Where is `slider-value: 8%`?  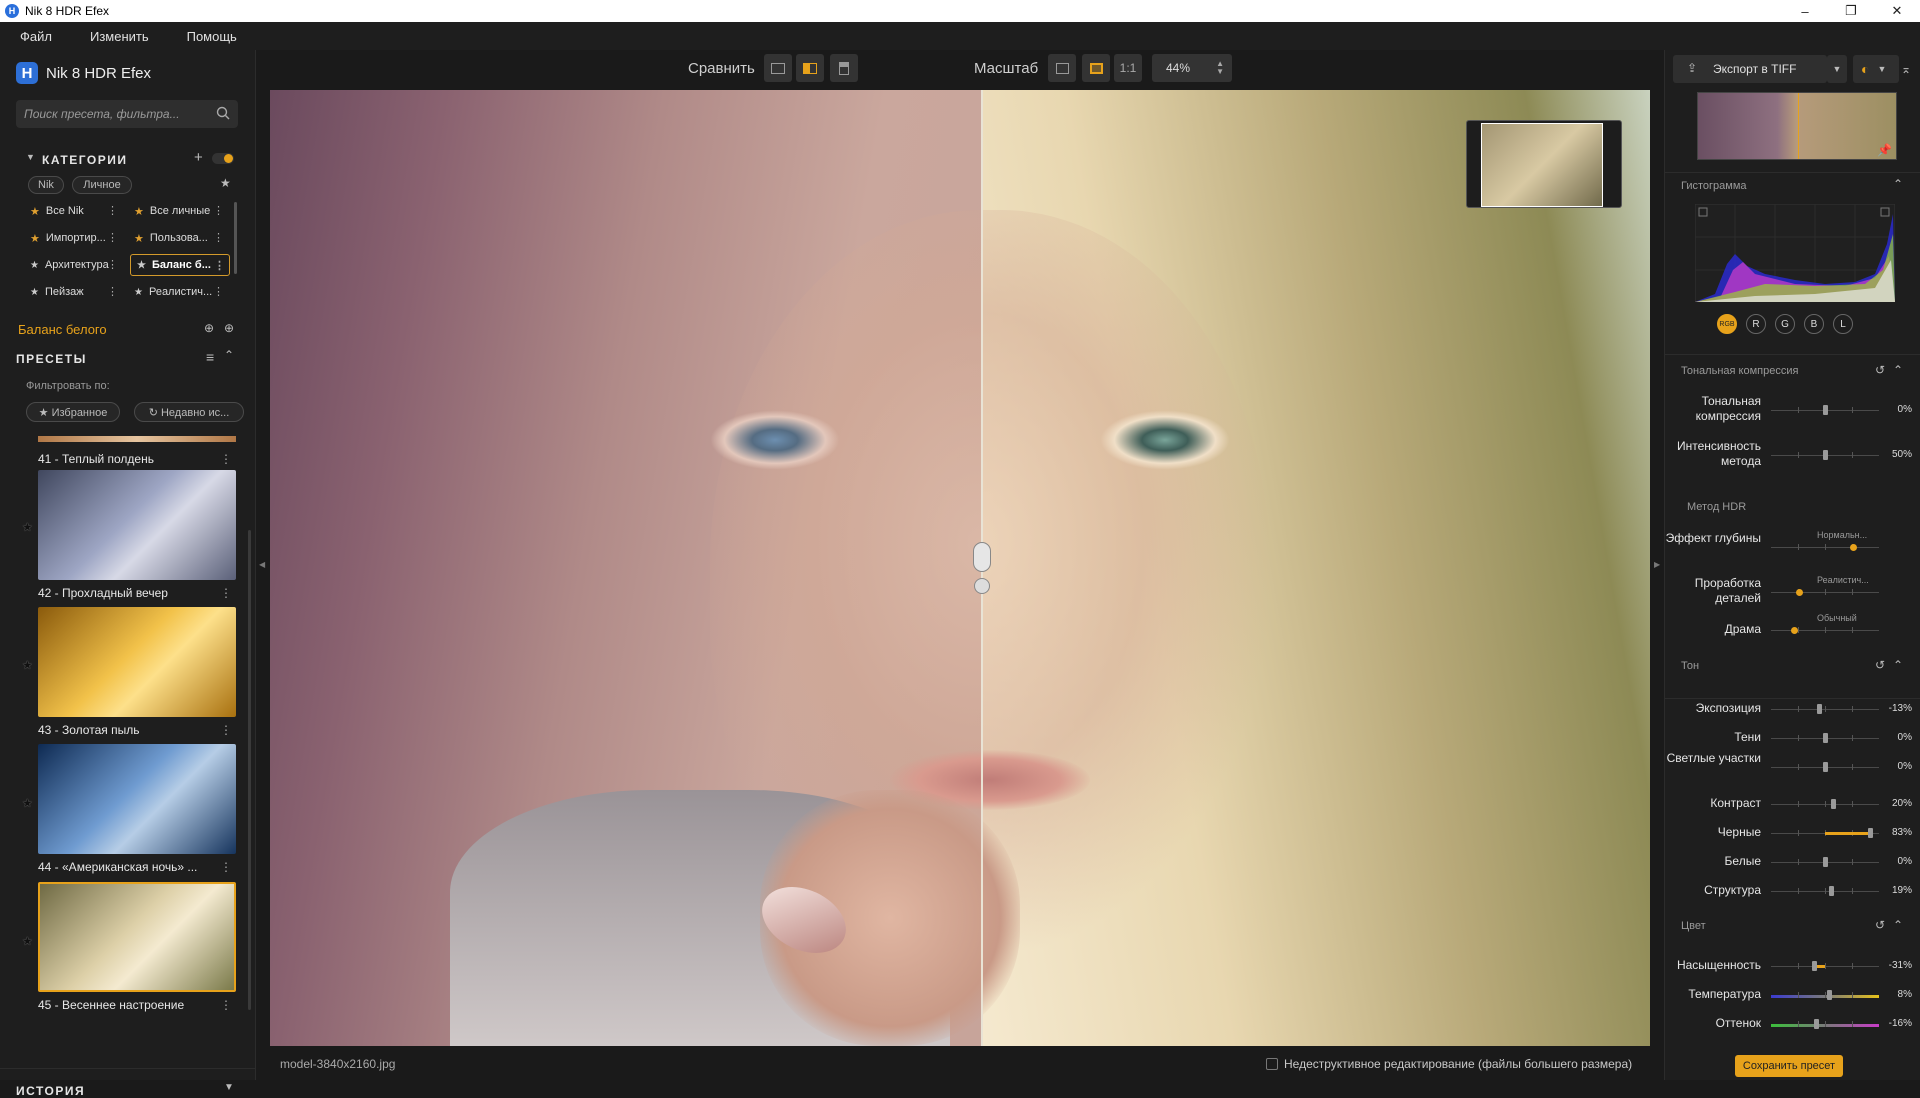 slider-value: 8% is located at coordinates (1905, 994).